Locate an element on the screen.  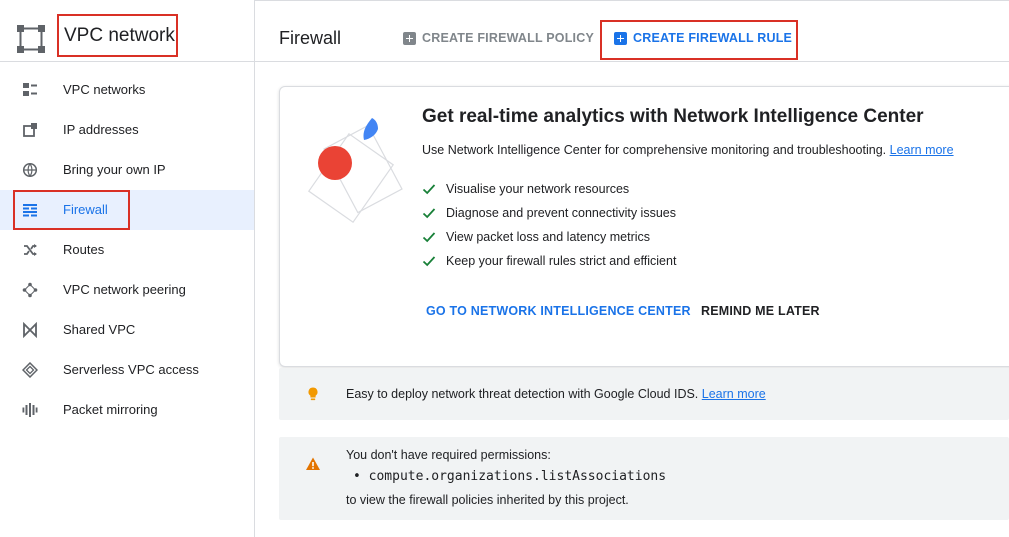
sidebar-item-vpc-networks: VPC networks is located at coordinates (127, 90).